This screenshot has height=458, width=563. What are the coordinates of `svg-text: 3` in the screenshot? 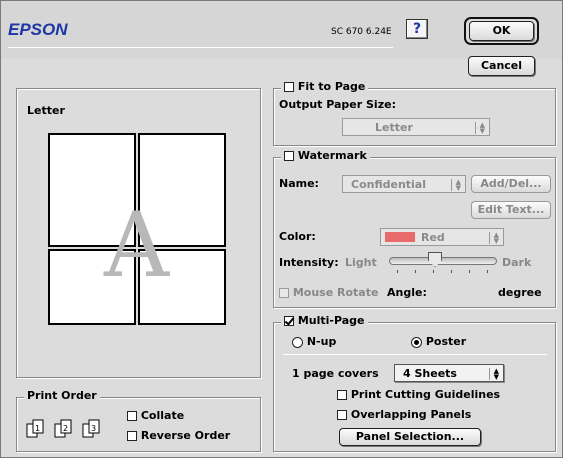 It's located at (93, 428).